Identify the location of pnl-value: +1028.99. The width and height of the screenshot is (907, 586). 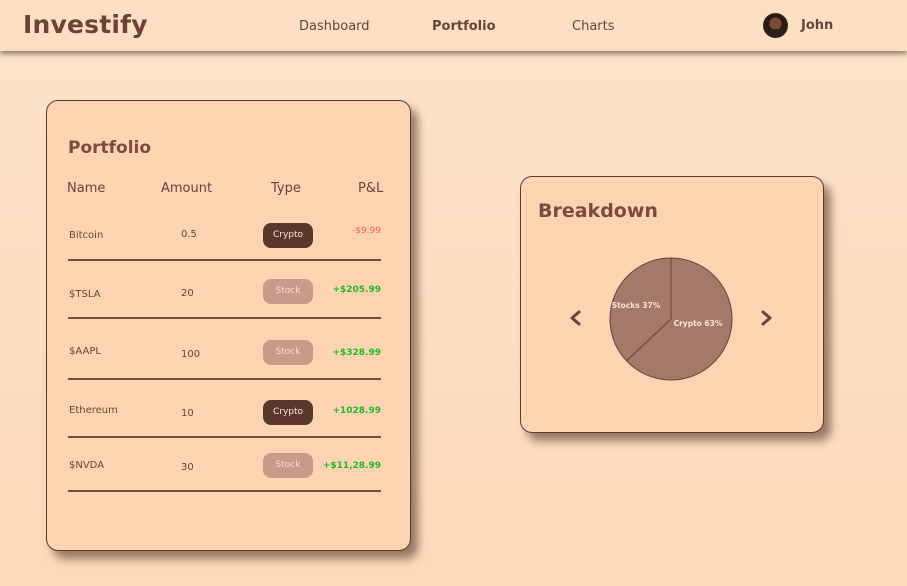
(356, 411).